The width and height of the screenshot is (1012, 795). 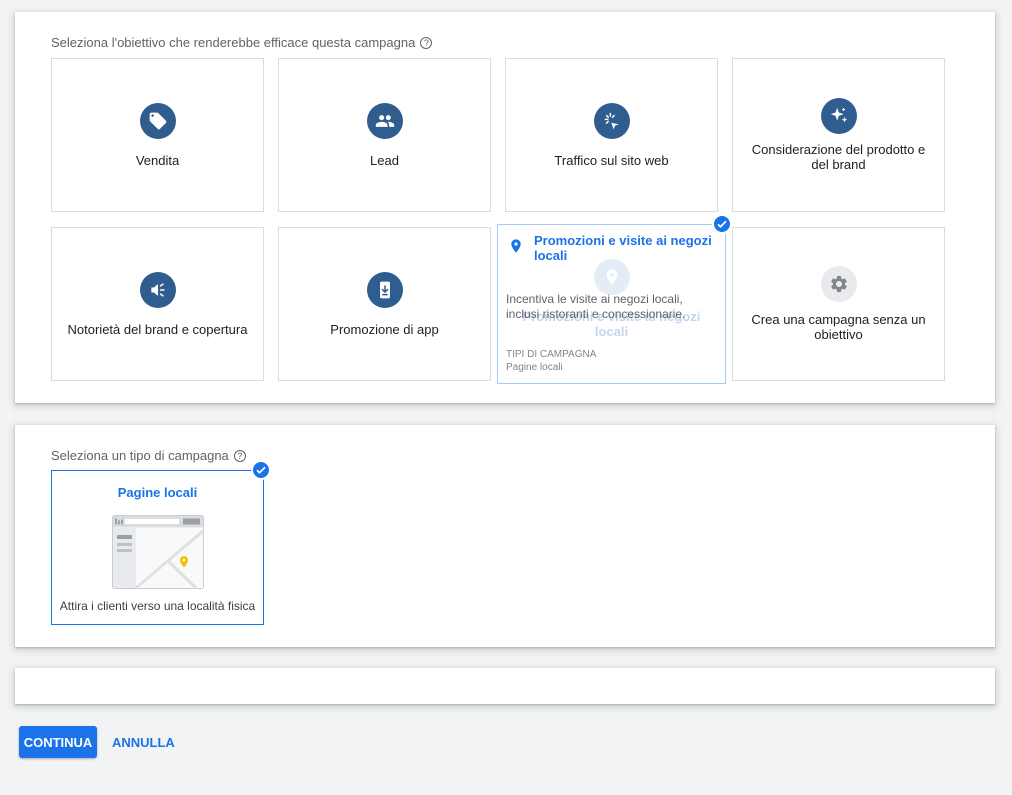 What do you see at coordinates (158, 552) in the screenshot?
I see `local-map-illustration` at bounding box center [158, 552].